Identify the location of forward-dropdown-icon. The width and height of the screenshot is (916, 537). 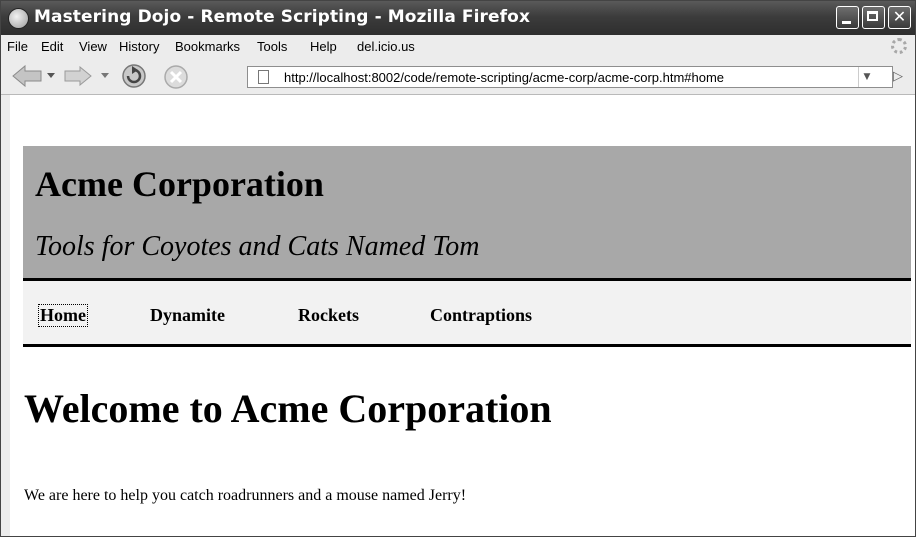
(105, 76).